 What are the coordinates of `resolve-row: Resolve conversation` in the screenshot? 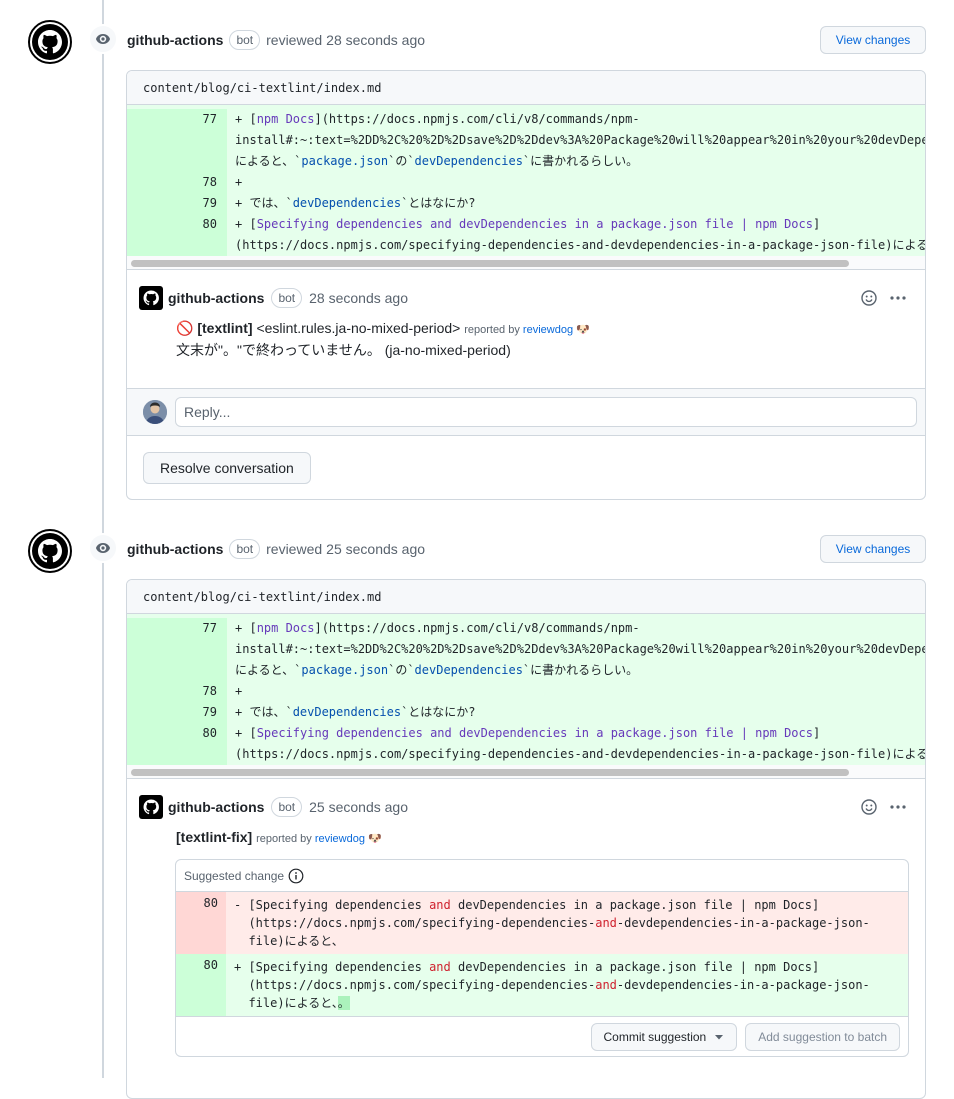 It's located at (526, 467).